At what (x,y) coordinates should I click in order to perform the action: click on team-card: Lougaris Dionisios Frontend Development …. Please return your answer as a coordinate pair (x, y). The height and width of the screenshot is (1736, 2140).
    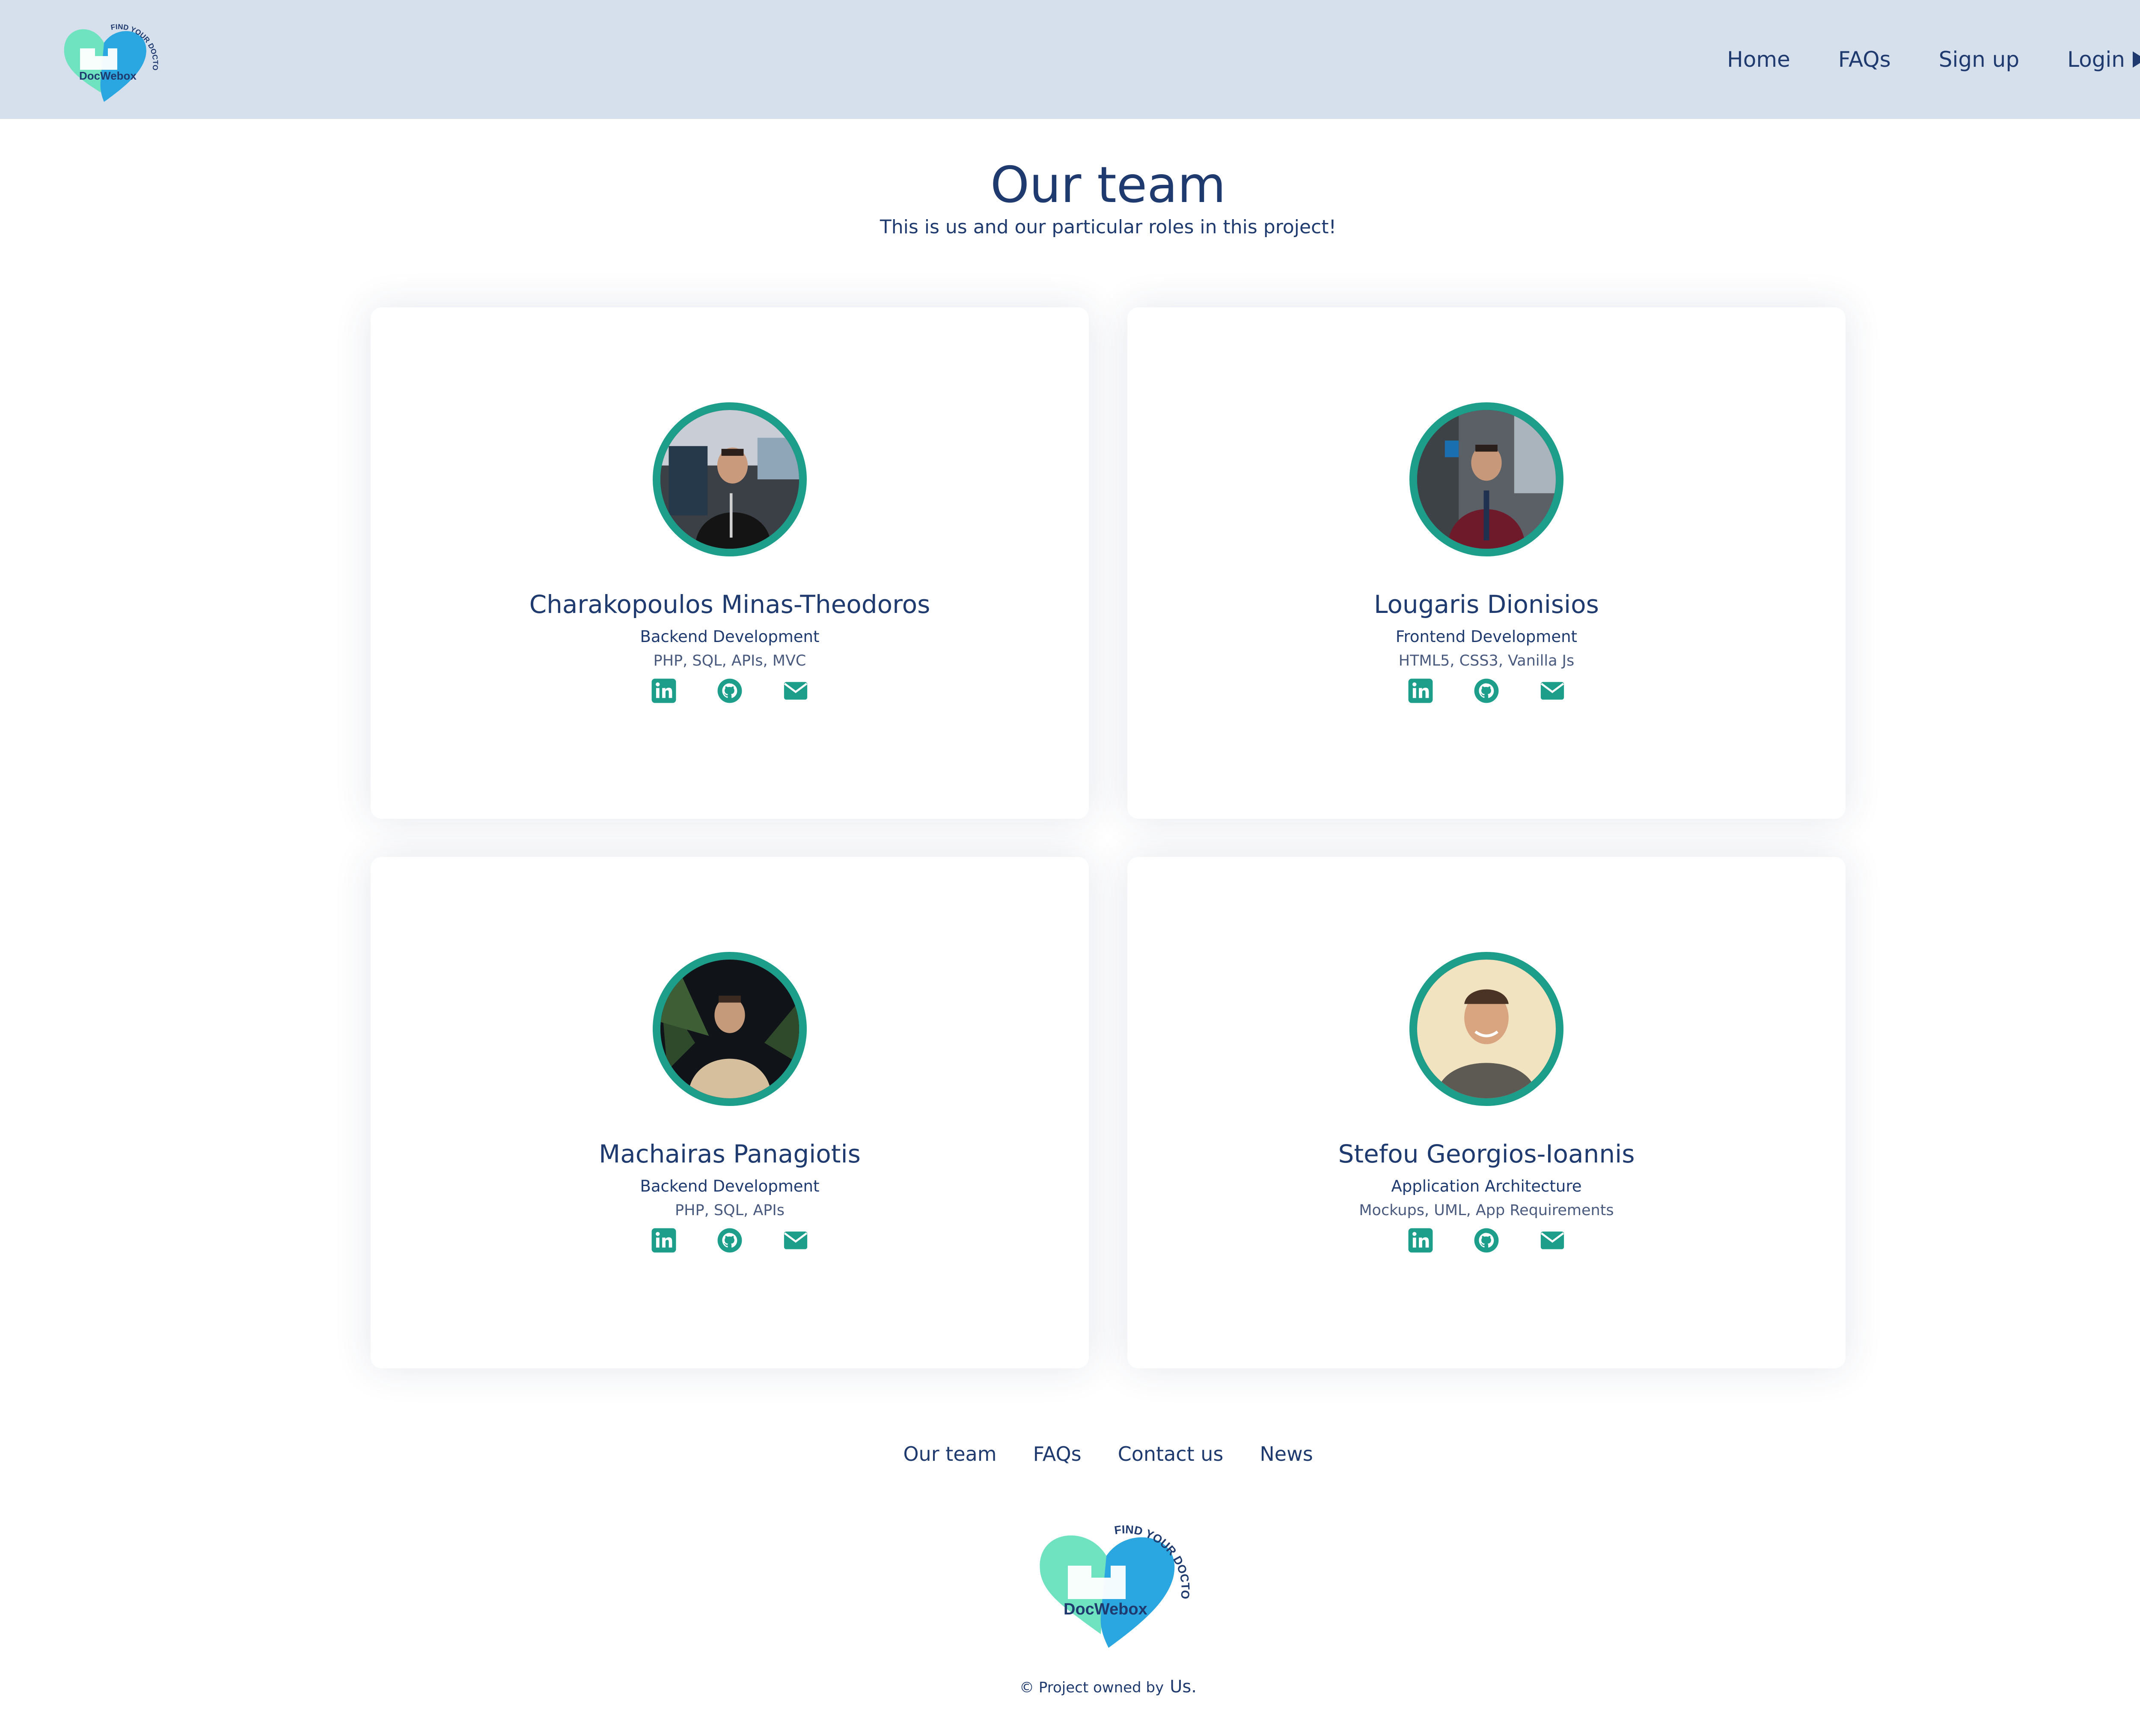
    Looking at the image, I should click on (1486, 563).